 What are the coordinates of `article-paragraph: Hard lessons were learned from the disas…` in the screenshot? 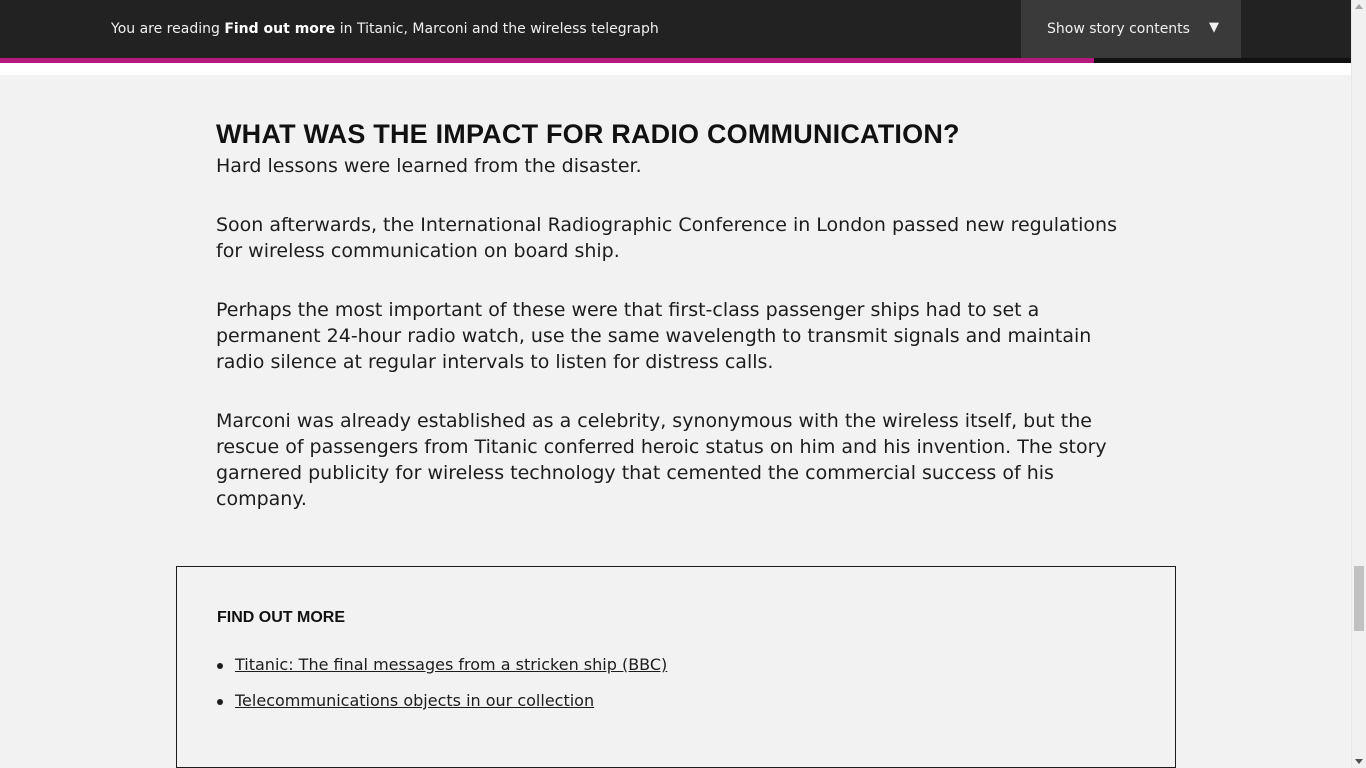 It's located at (429, 166).